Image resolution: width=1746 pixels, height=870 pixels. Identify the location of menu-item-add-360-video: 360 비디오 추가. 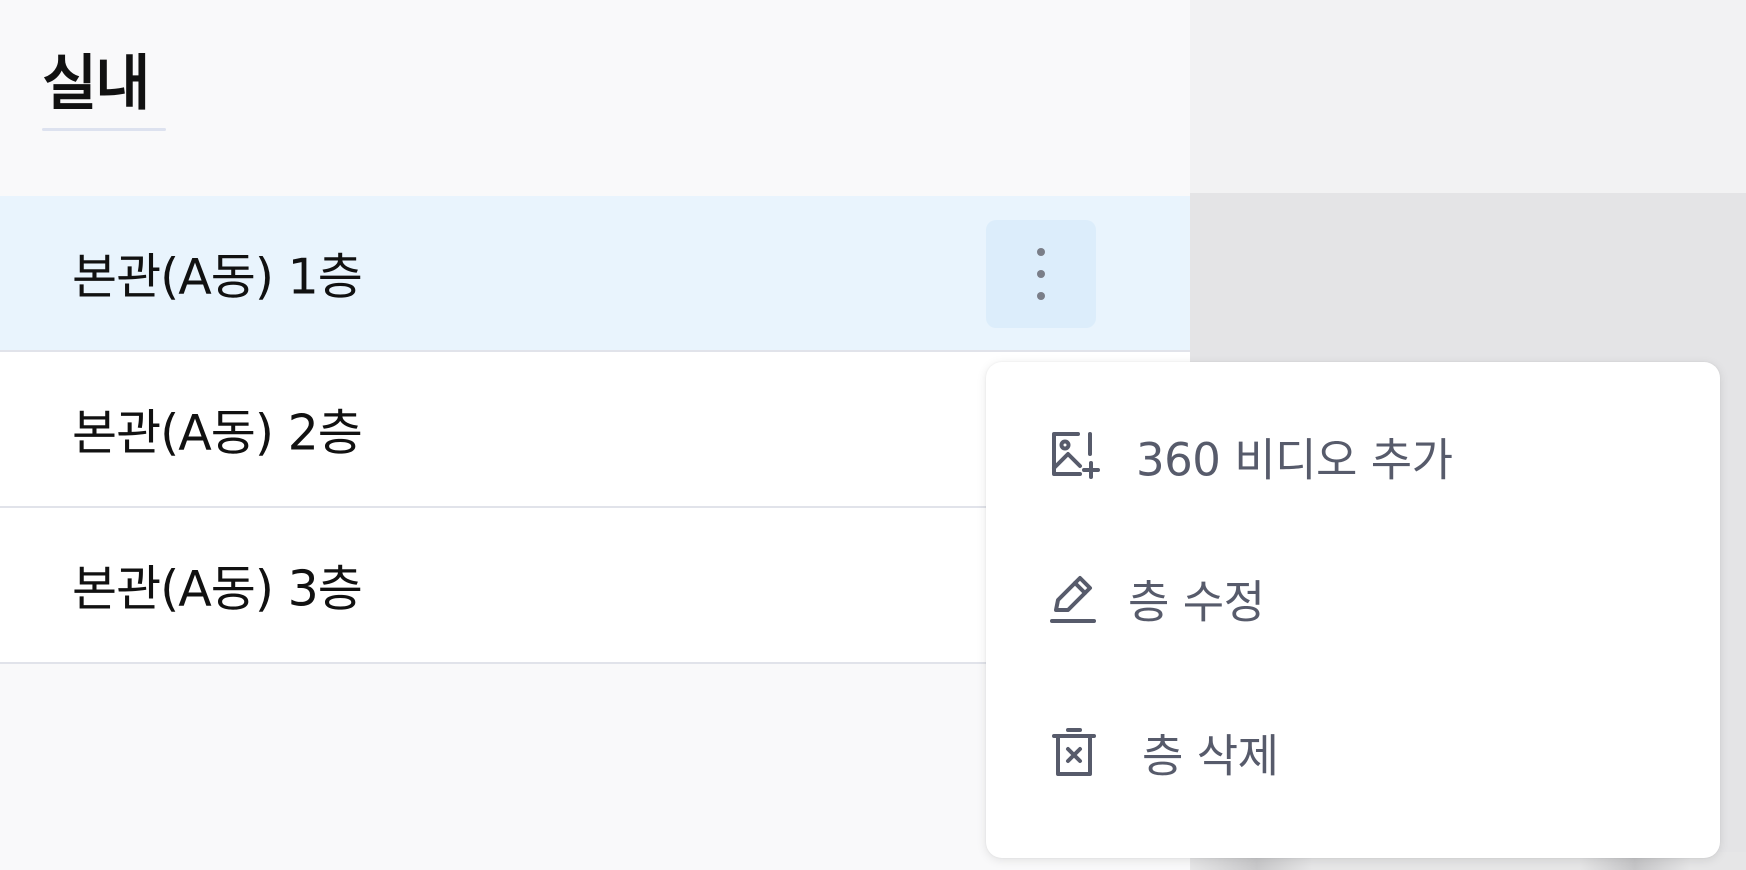
(1353, 456).